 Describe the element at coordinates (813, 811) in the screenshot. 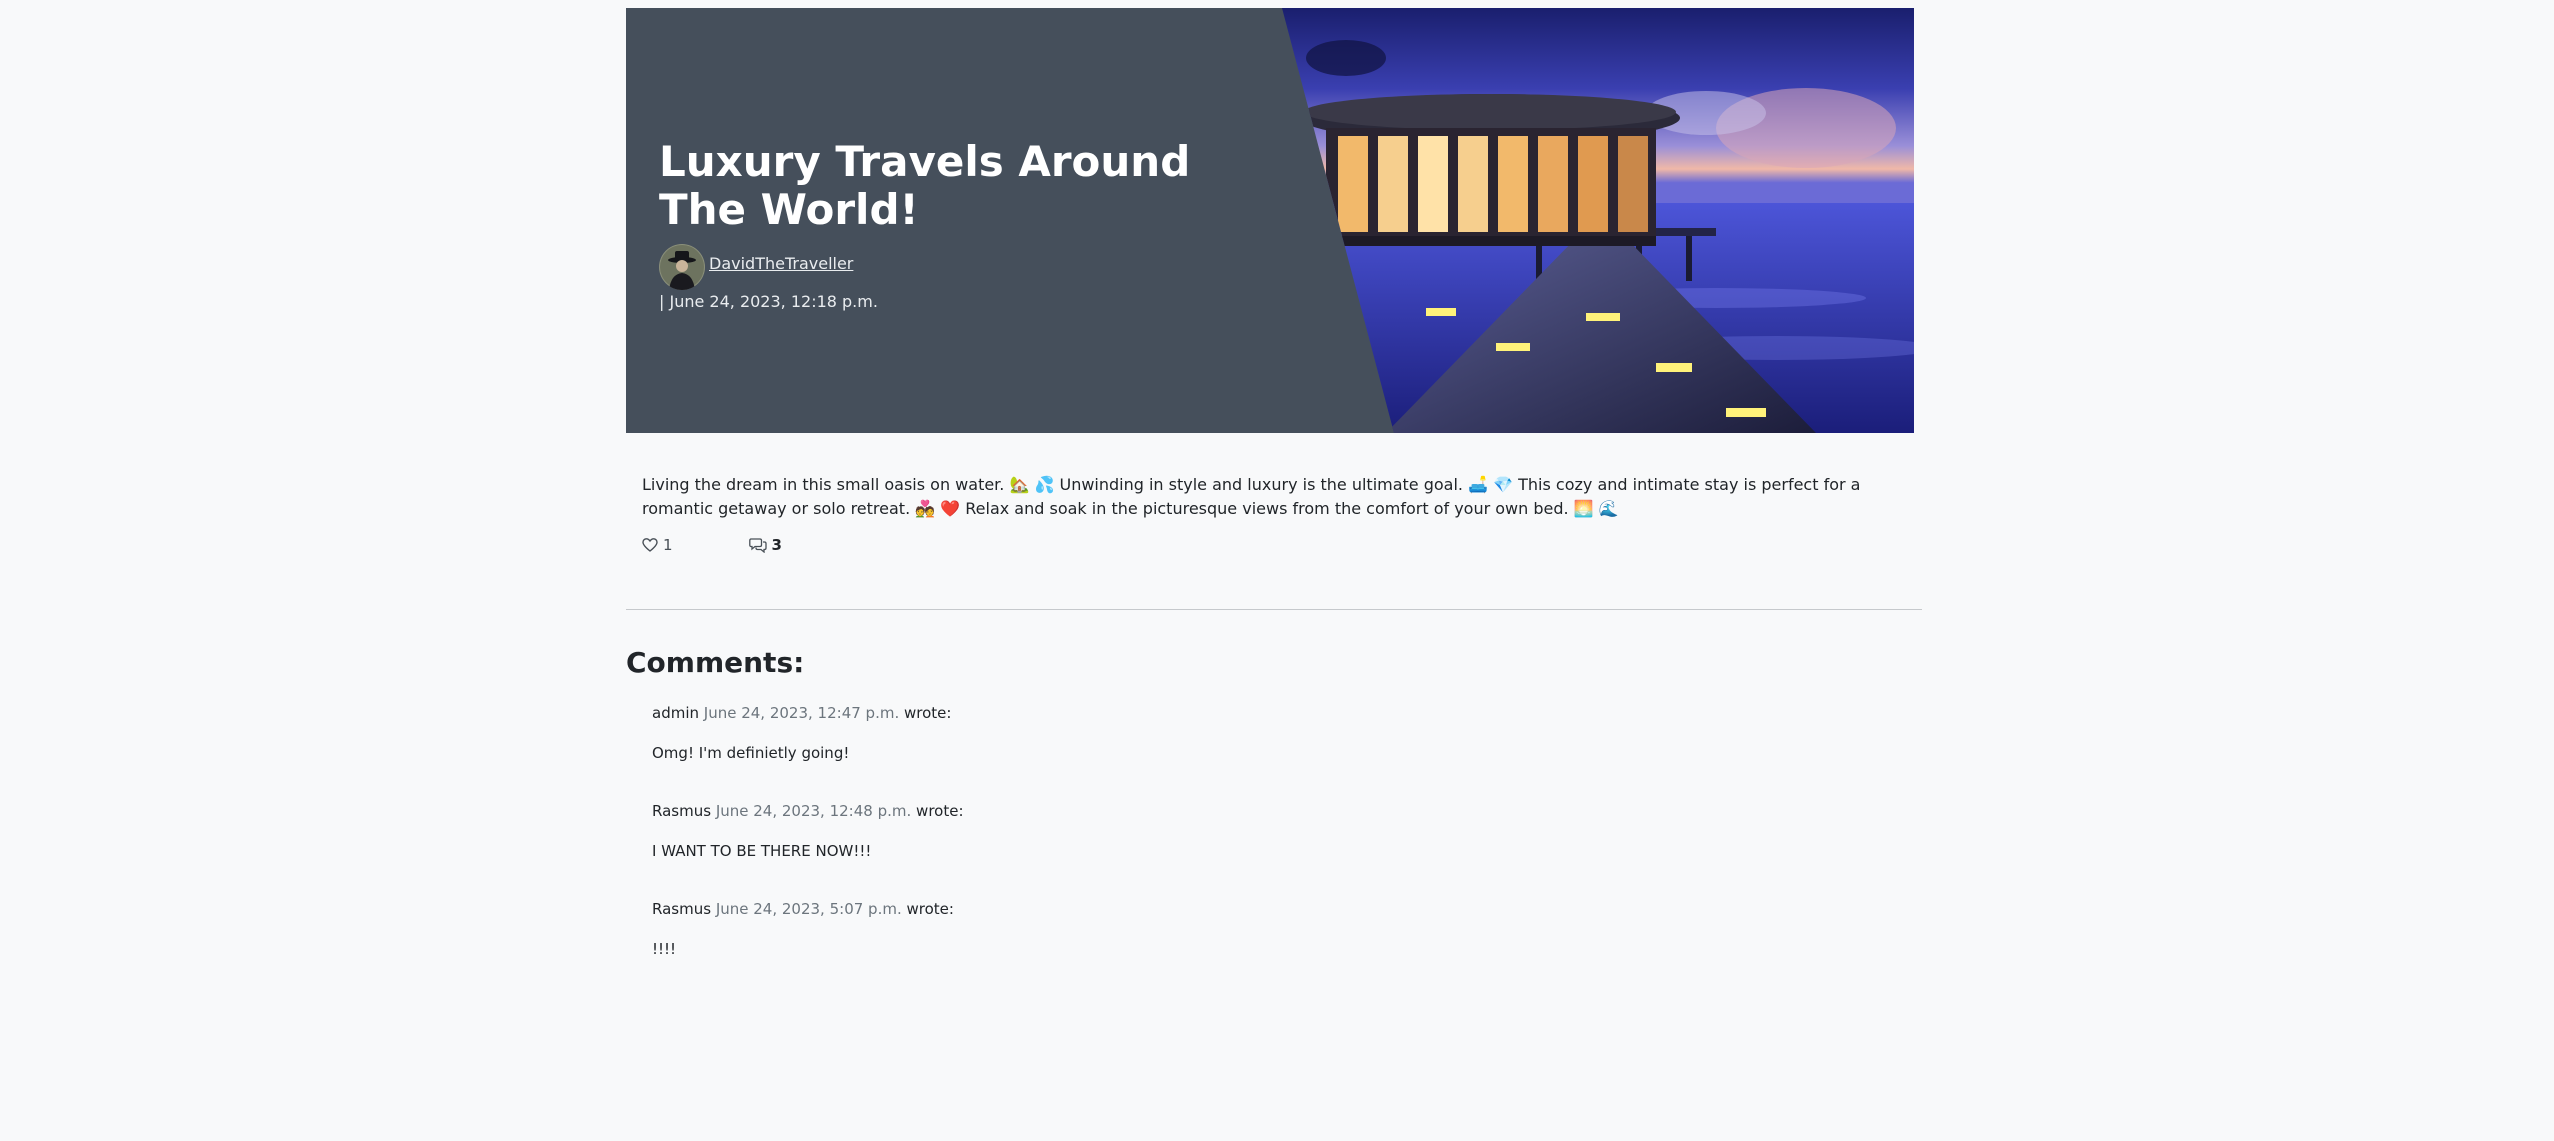

I see `comment-date: June 24, 2023, 12:48 p.m.` at that location.